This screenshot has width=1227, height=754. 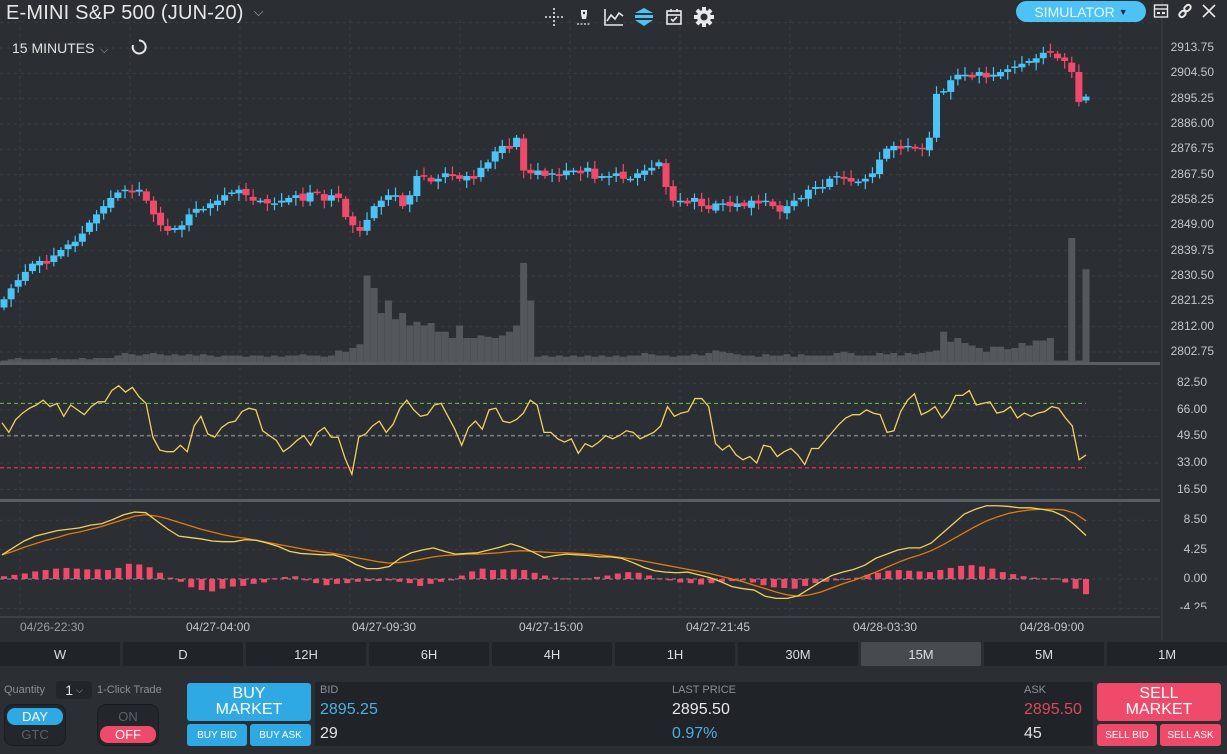 I want to click on tif-gtc-option: GTC, so click(x=35, y=734).